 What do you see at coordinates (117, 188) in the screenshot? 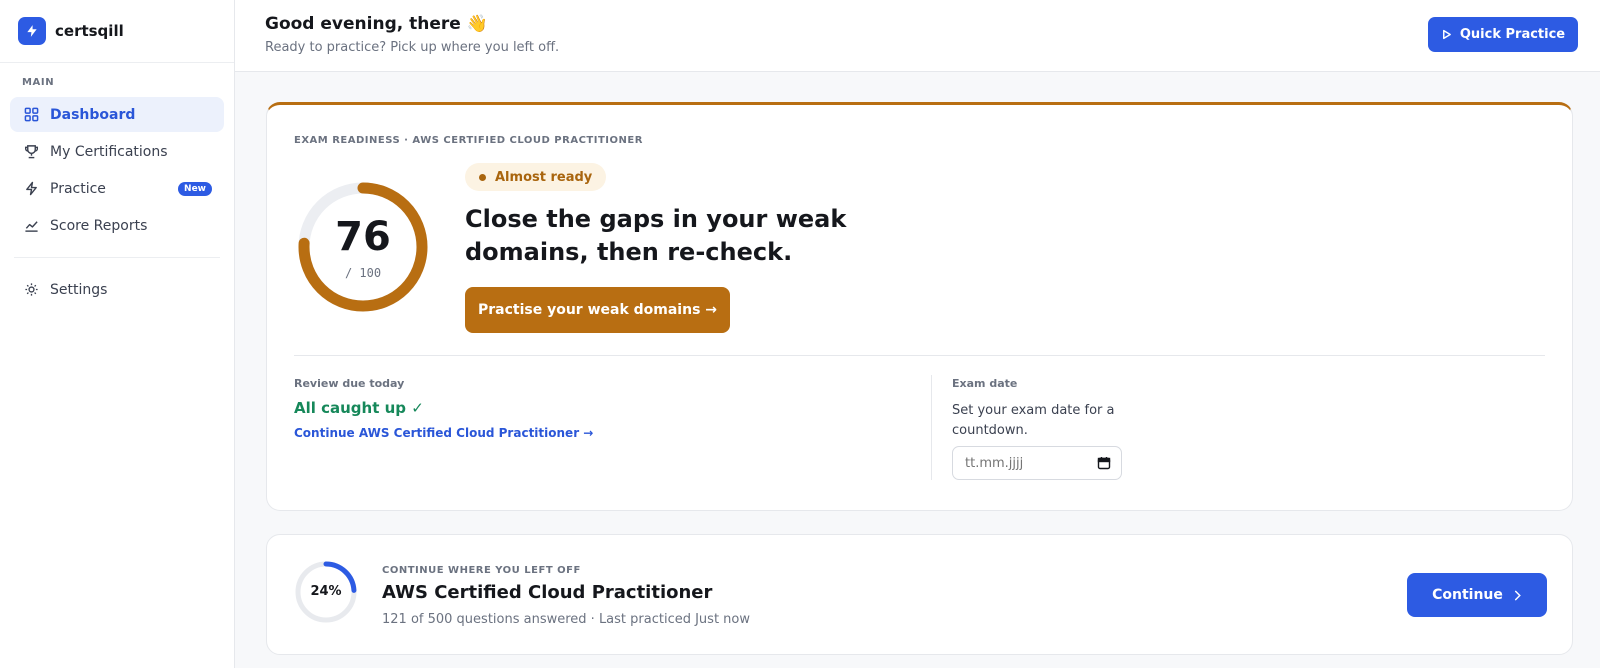
I see `sidebar-item-practice: Practice New` at bounding box center [117, 188].